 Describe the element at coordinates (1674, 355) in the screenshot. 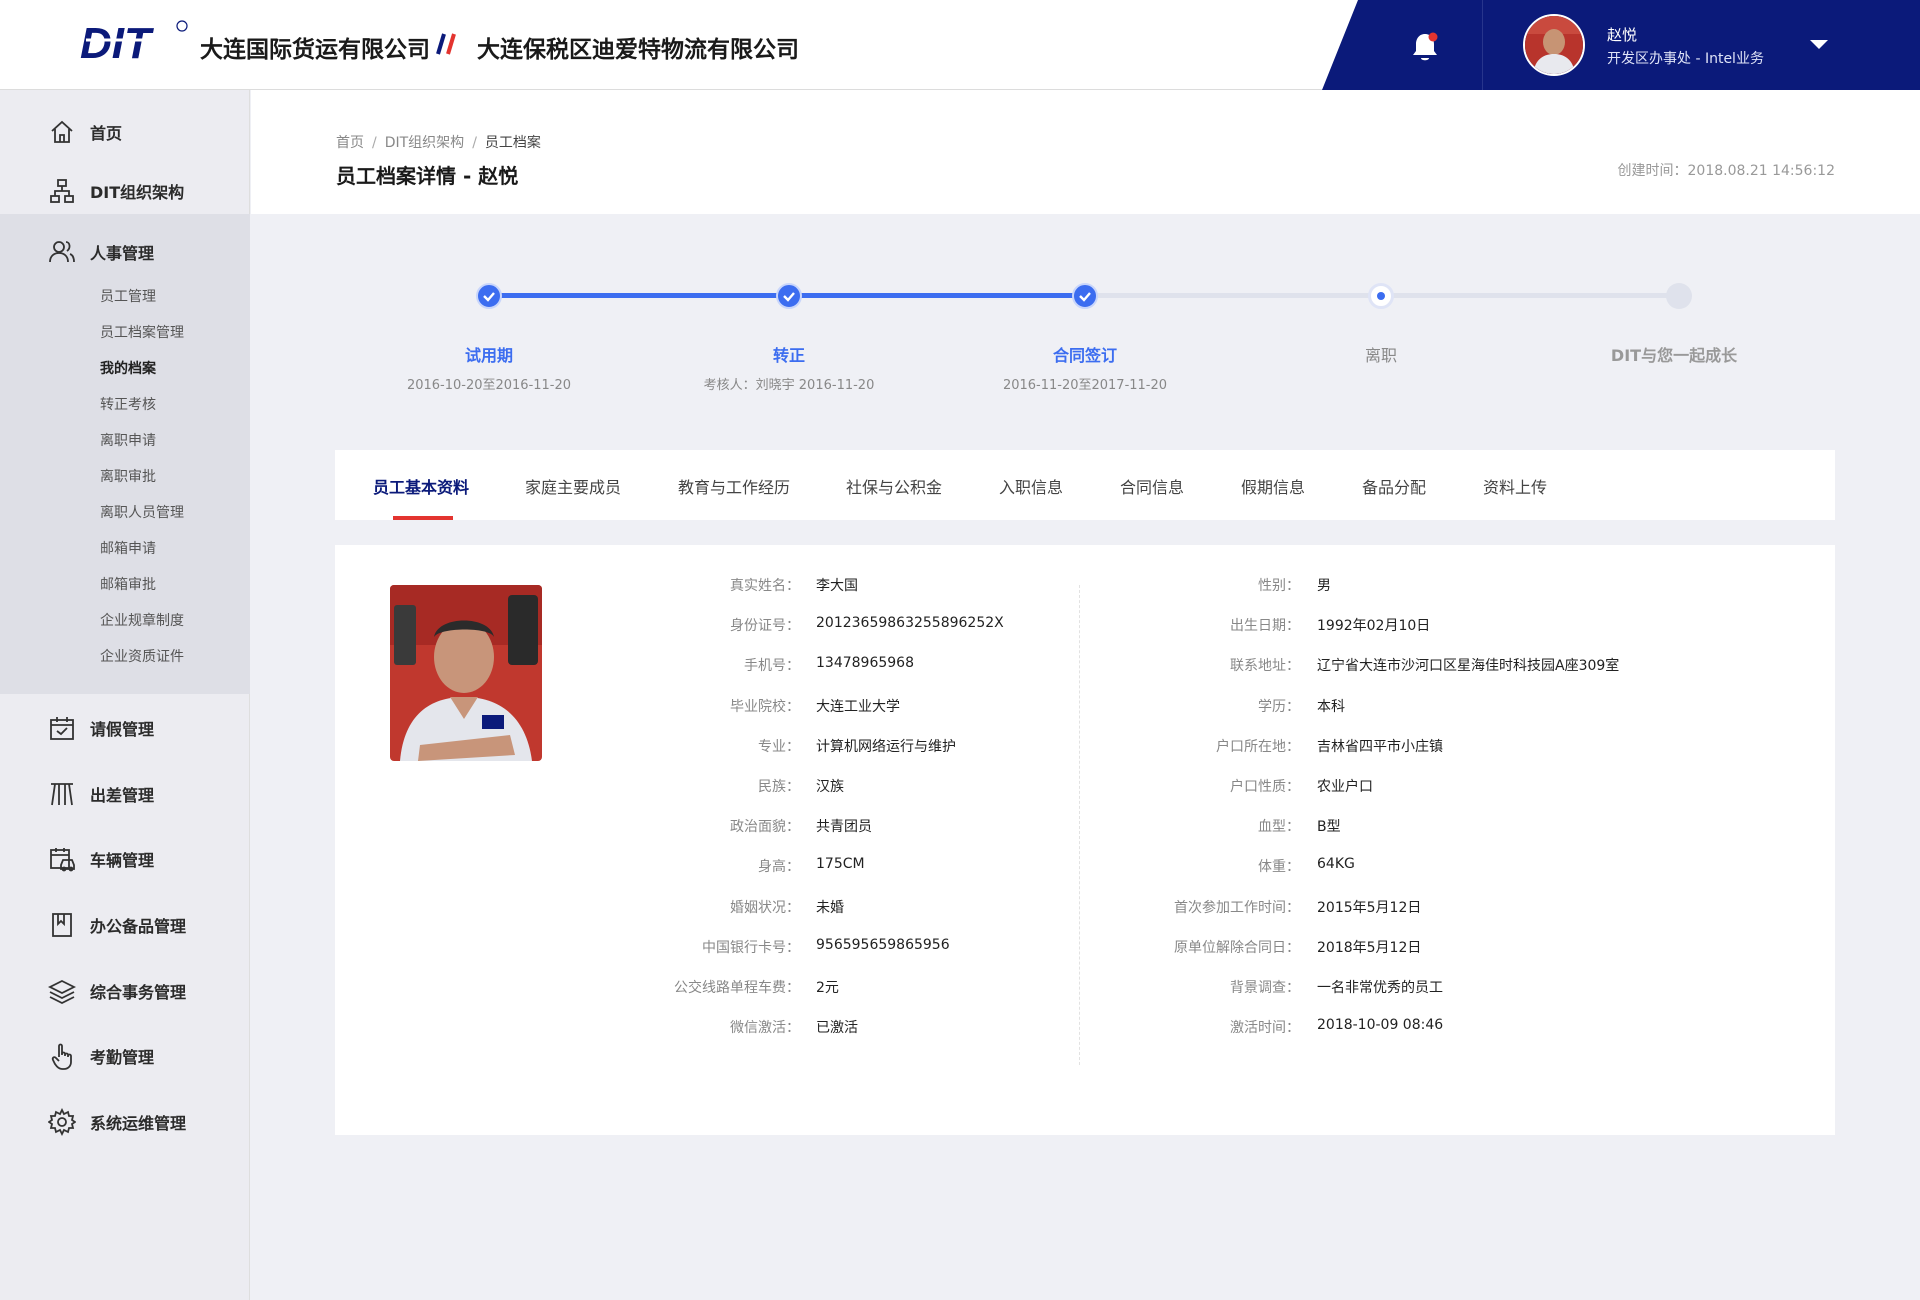

I see `step-title: DIT与您一起成长` at that location.